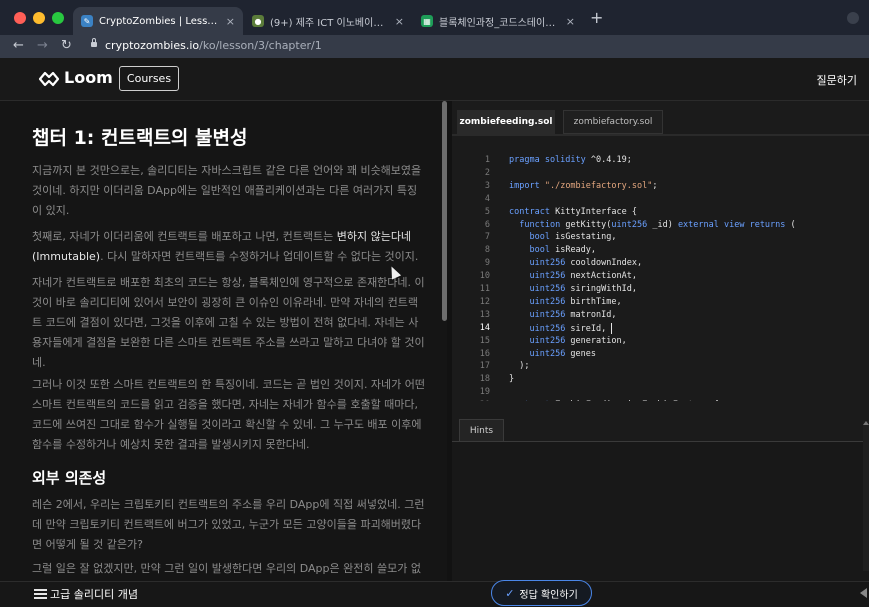  What do you see at coordinates (541, 593) in the screenshot?
I see `check-answer-button: ✓ 정답 확인하기` at bounding box center [541, 593].